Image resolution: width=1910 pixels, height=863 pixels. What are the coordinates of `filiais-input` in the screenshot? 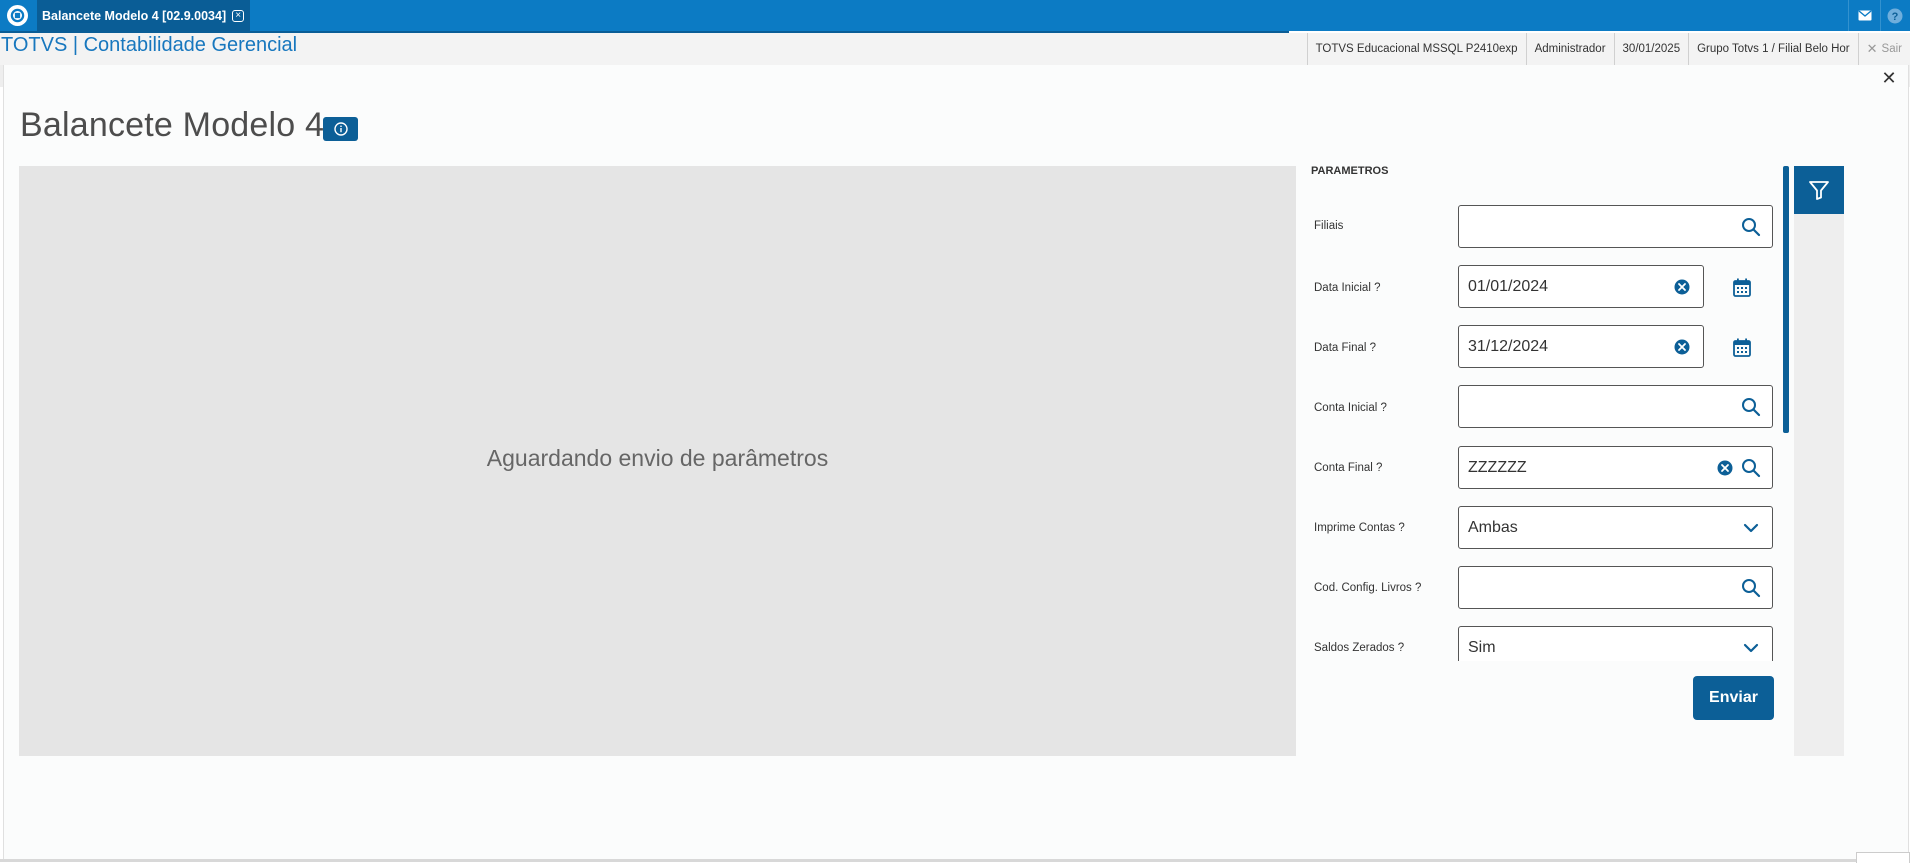 It's located at (1615, 226).